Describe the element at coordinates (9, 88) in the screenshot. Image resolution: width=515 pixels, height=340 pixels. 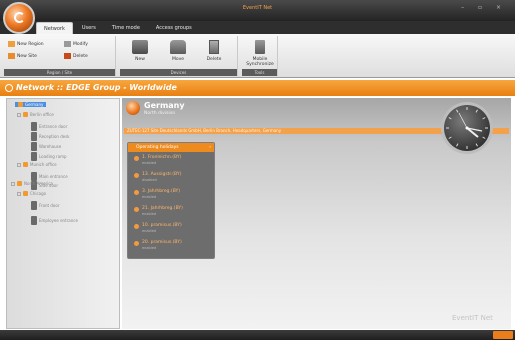
I see `network-icon` at that location.